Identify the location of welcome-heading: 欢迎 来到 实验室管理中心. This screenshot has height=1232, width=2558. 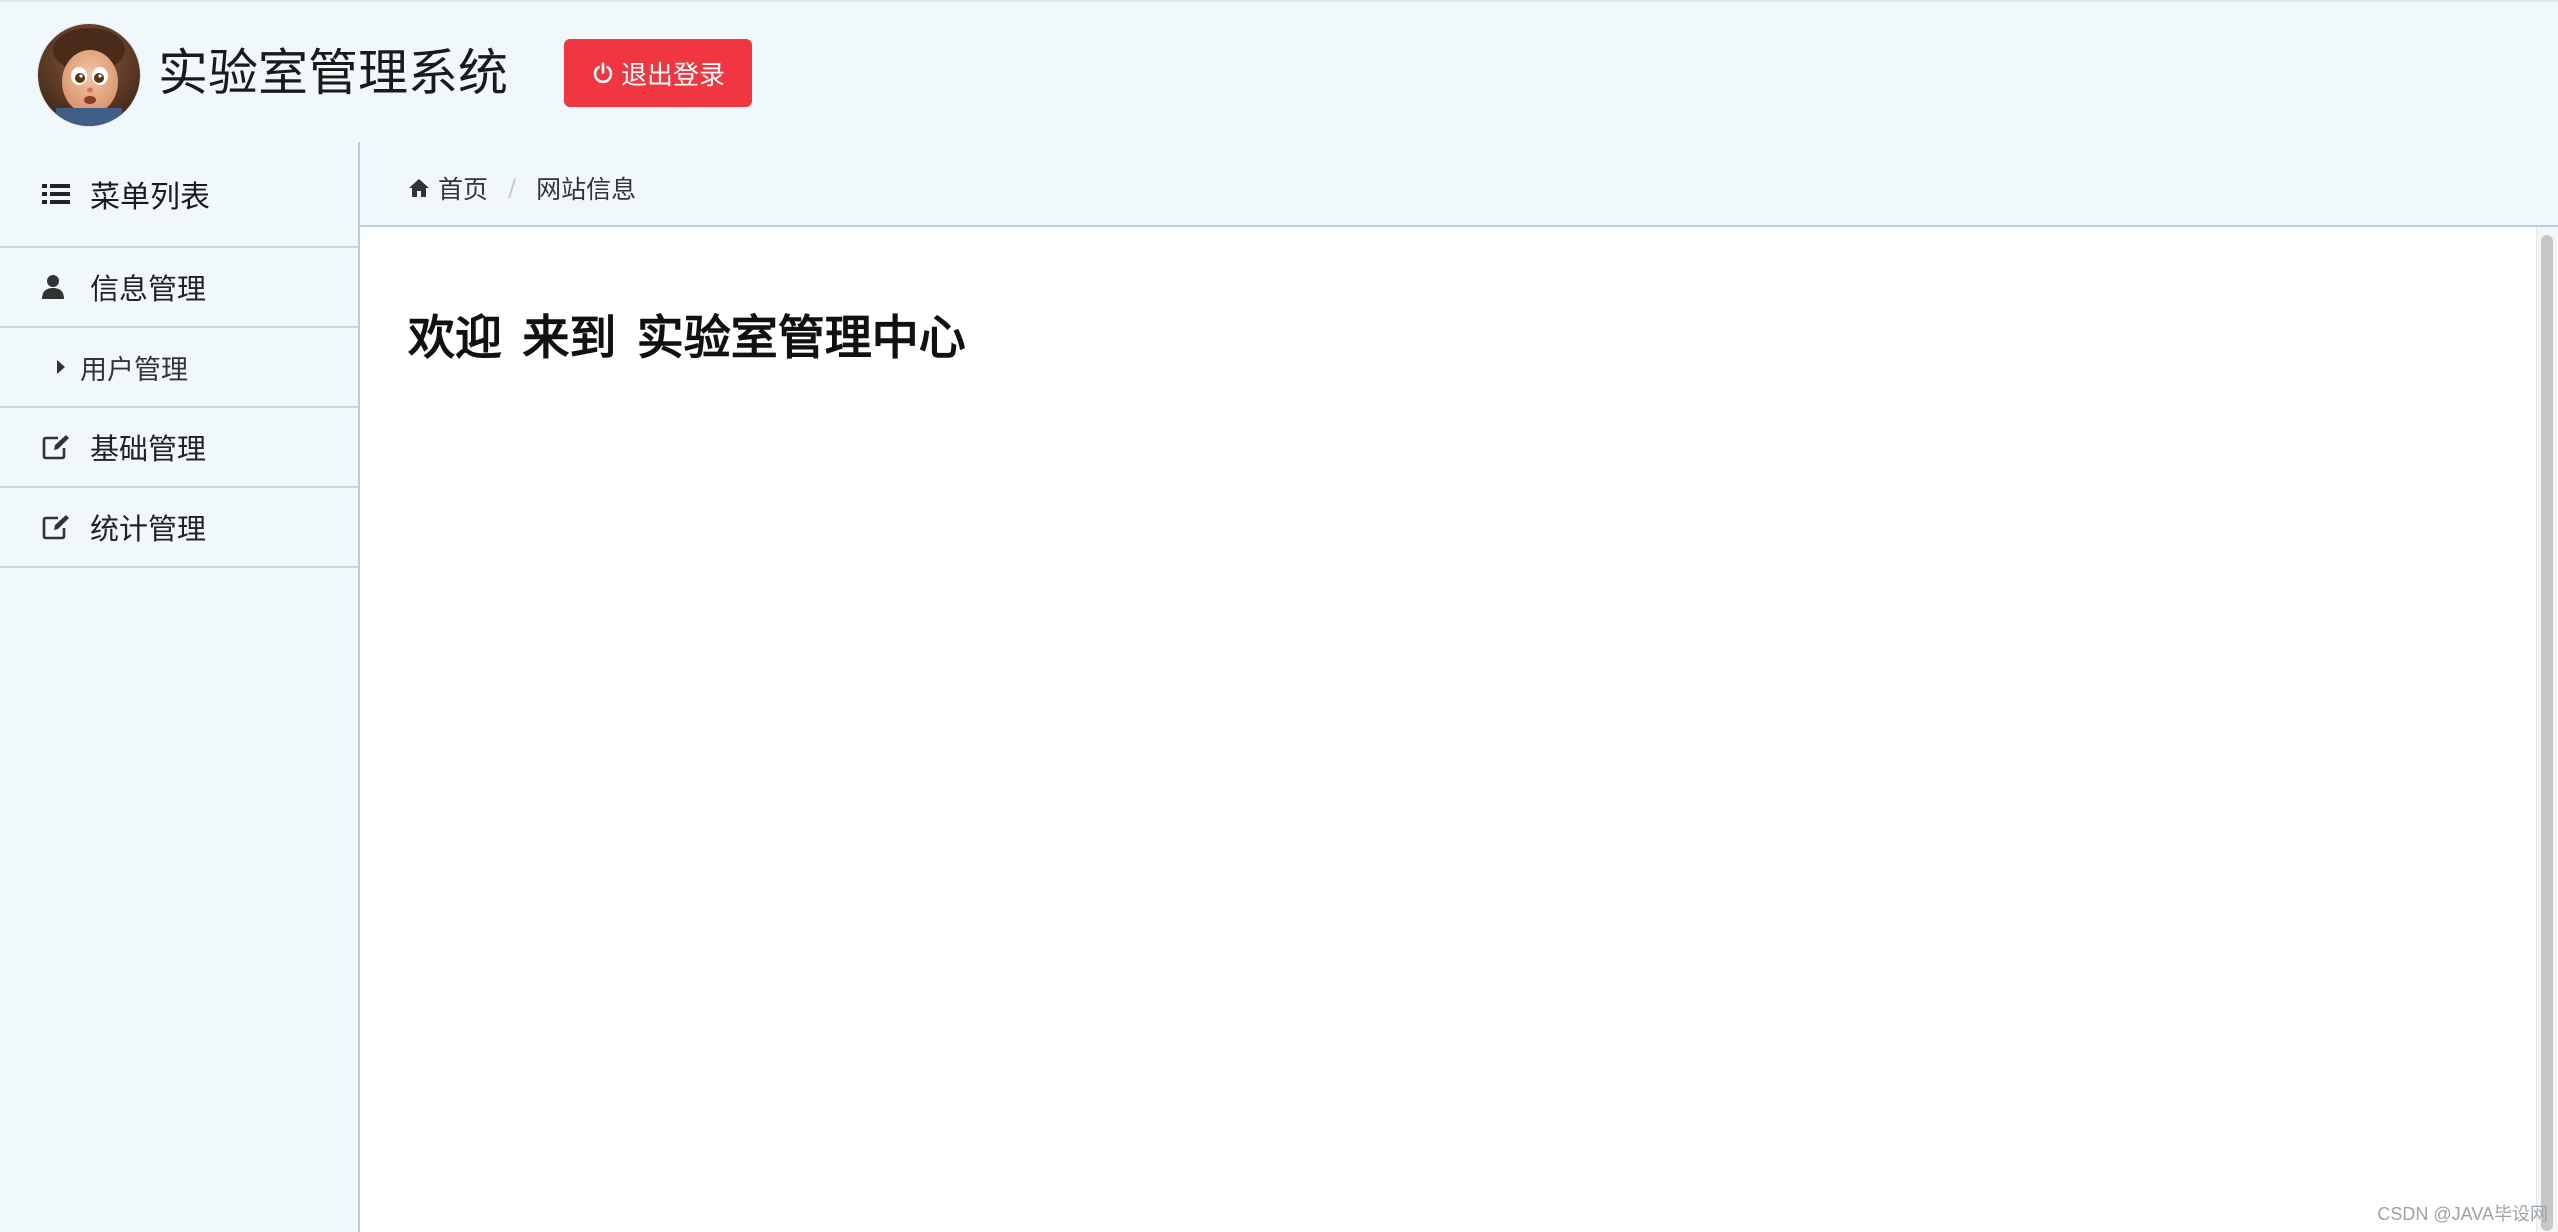
(687, 338).